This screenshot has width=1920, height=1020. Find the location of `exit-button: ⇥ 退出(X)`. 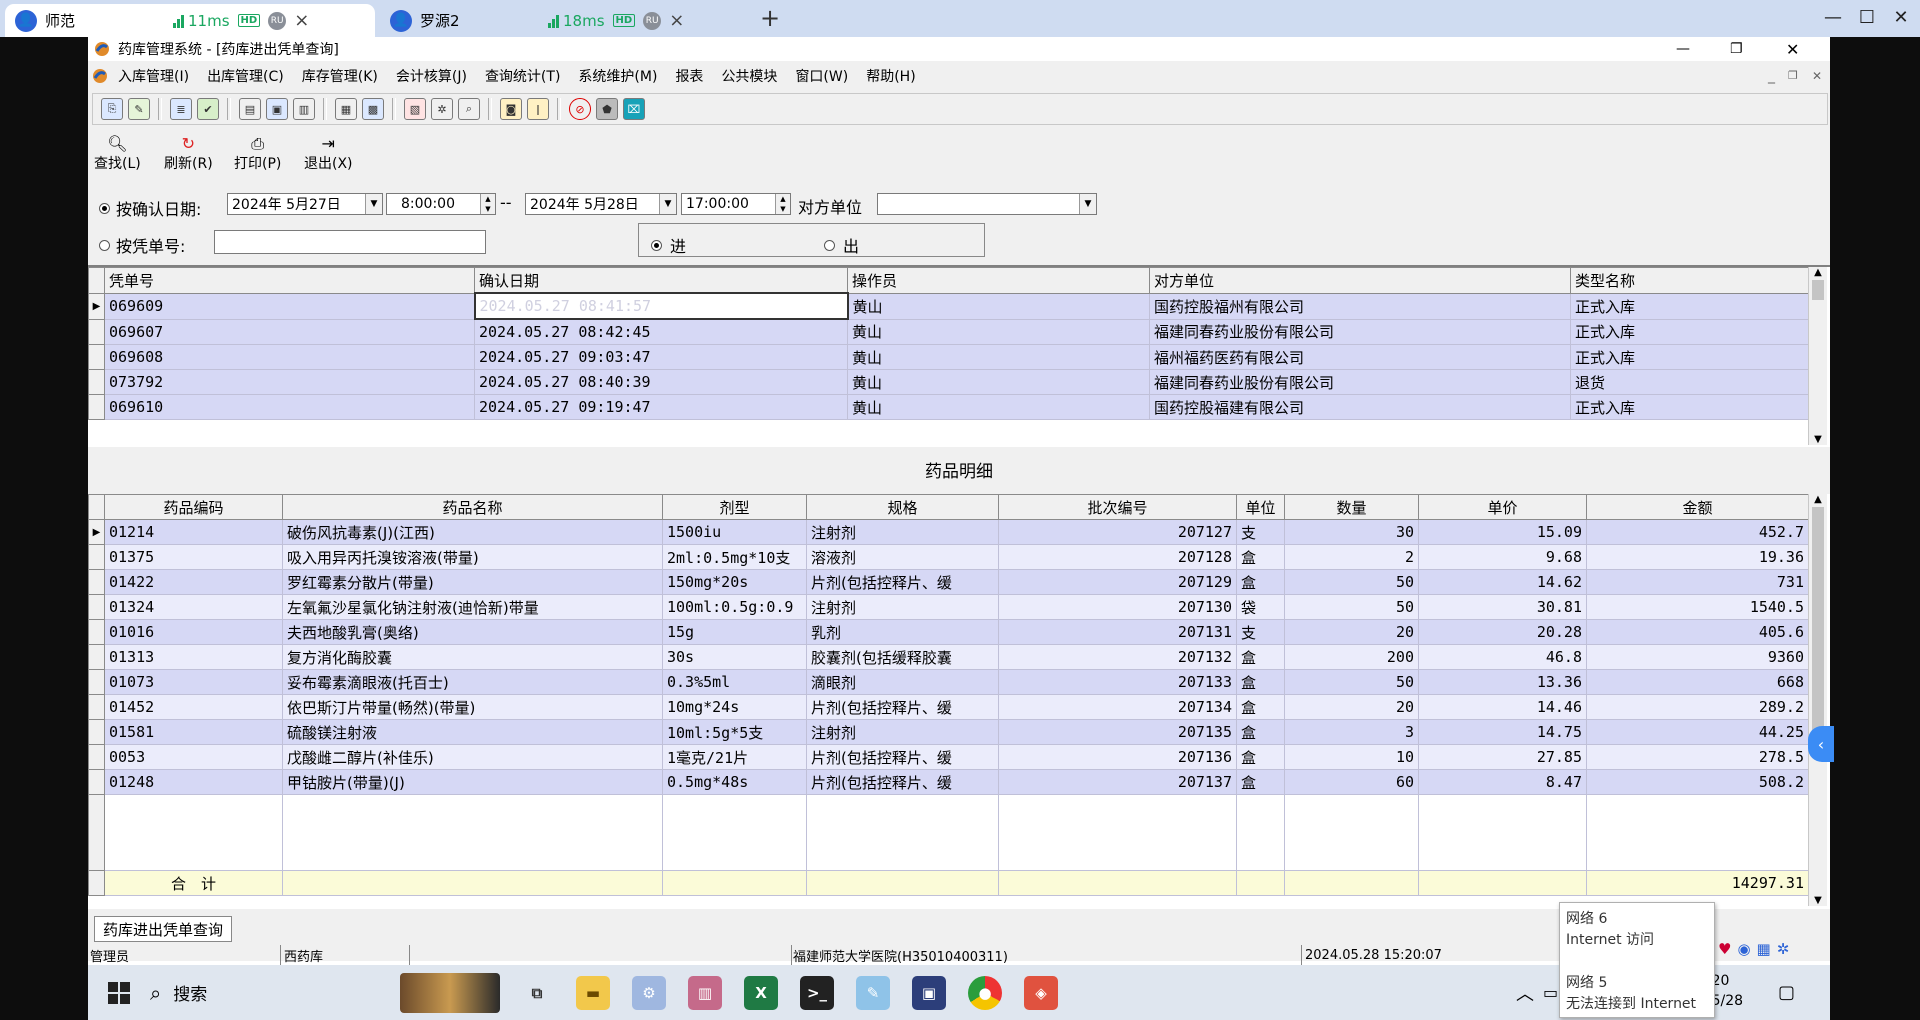

exit-button: ⇥ 退出(X) is located at coordinates (328, 156).